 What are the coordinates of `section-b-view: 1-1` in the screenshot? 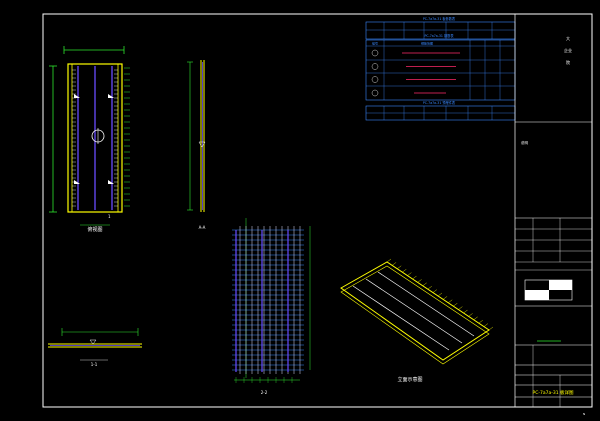 It's located at (95, 347).